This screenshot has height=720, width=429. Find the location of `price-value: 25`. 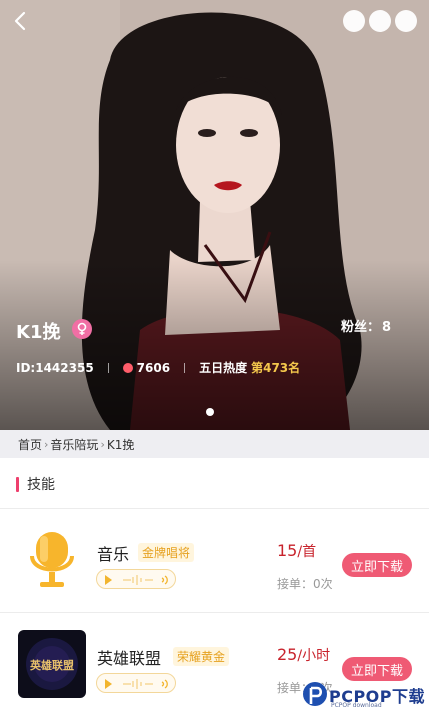

price-value: 25 is located at coordinates (287, 654).